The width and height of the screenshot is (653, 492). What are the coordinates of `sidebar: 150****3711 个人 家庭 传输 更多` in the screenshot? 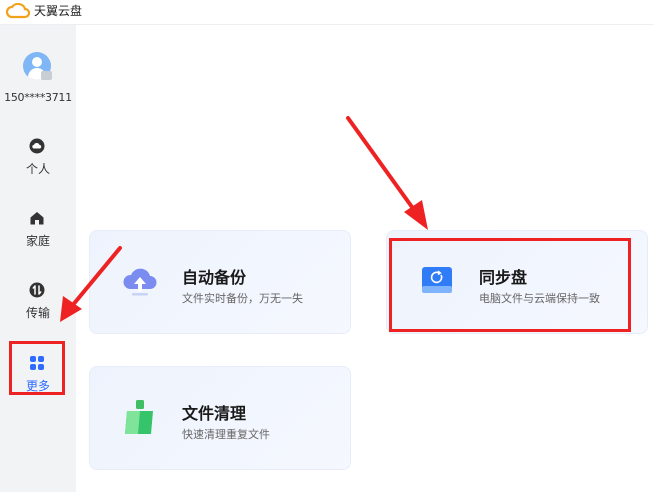 It's located at (38, 258).